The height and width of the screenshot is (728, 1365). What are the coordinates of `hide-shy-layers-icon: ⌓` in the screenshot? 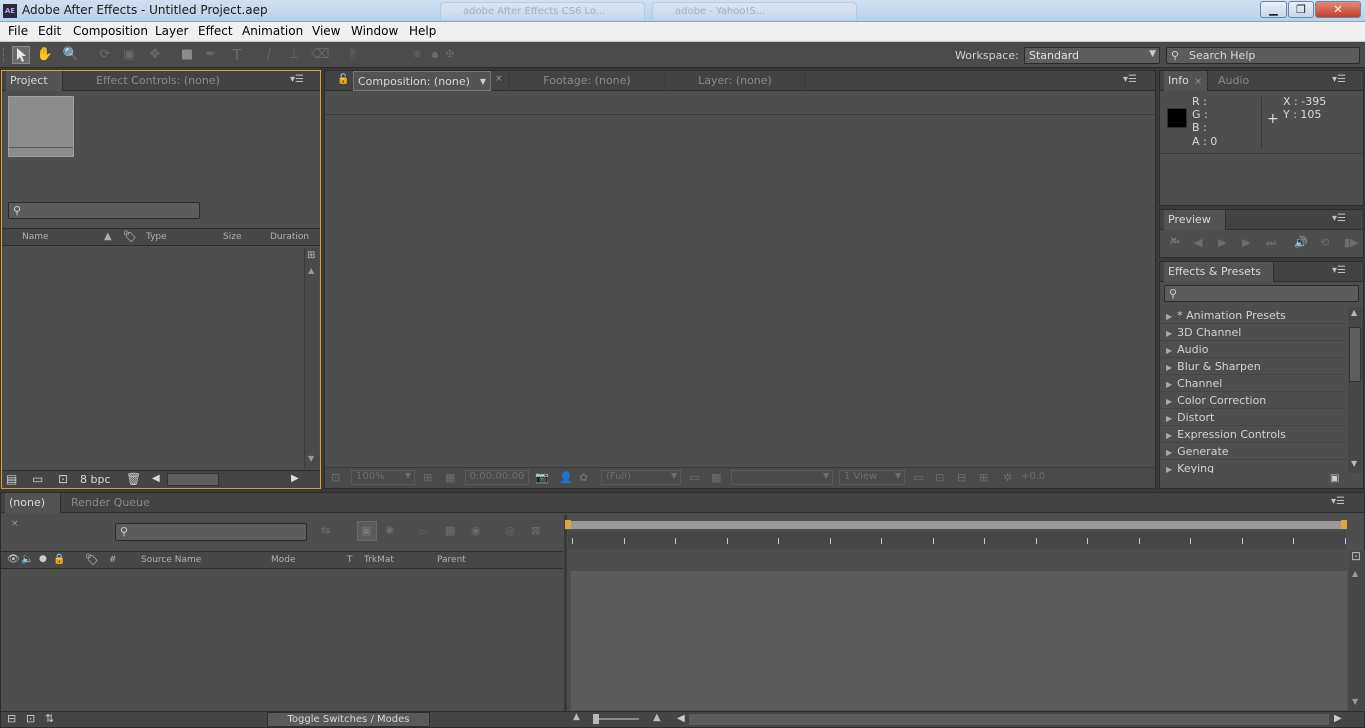 It's located at (423, 531).